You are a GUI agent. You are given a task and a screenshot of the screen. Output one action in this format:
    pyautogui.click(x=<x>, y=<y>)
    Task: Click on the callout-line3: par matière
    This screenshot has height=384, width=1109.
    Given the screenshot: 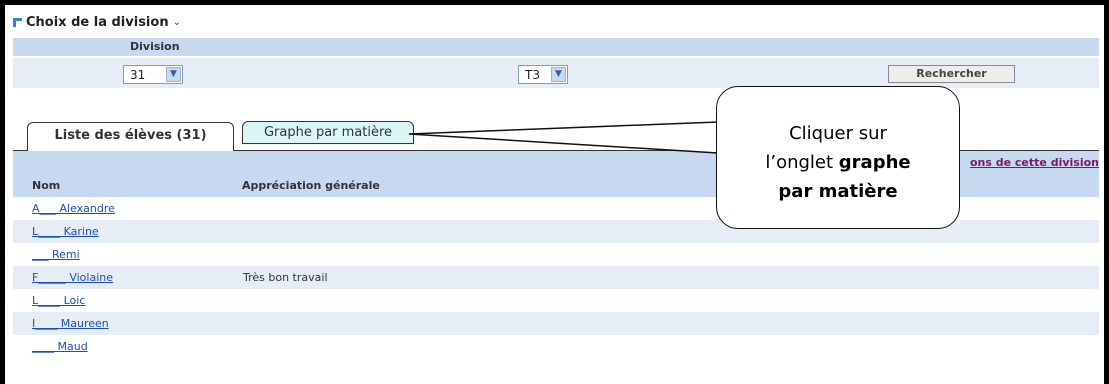 What is the action you would take?
    pyautogui.click(x=838, y=191)
    